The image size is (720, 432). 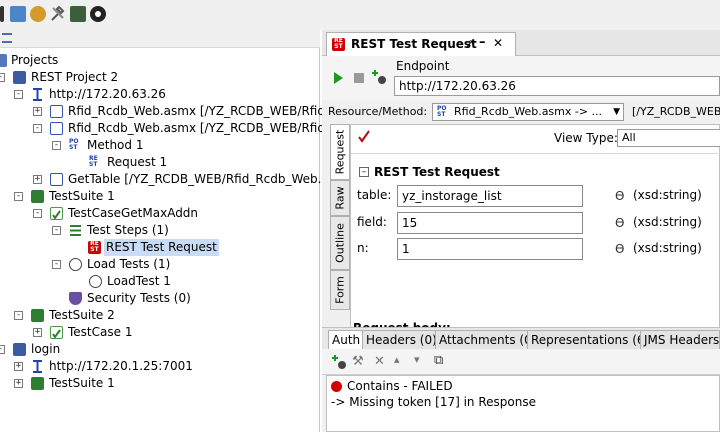 I want to click on detach-icon: ↗, so click(x=469, y=43).